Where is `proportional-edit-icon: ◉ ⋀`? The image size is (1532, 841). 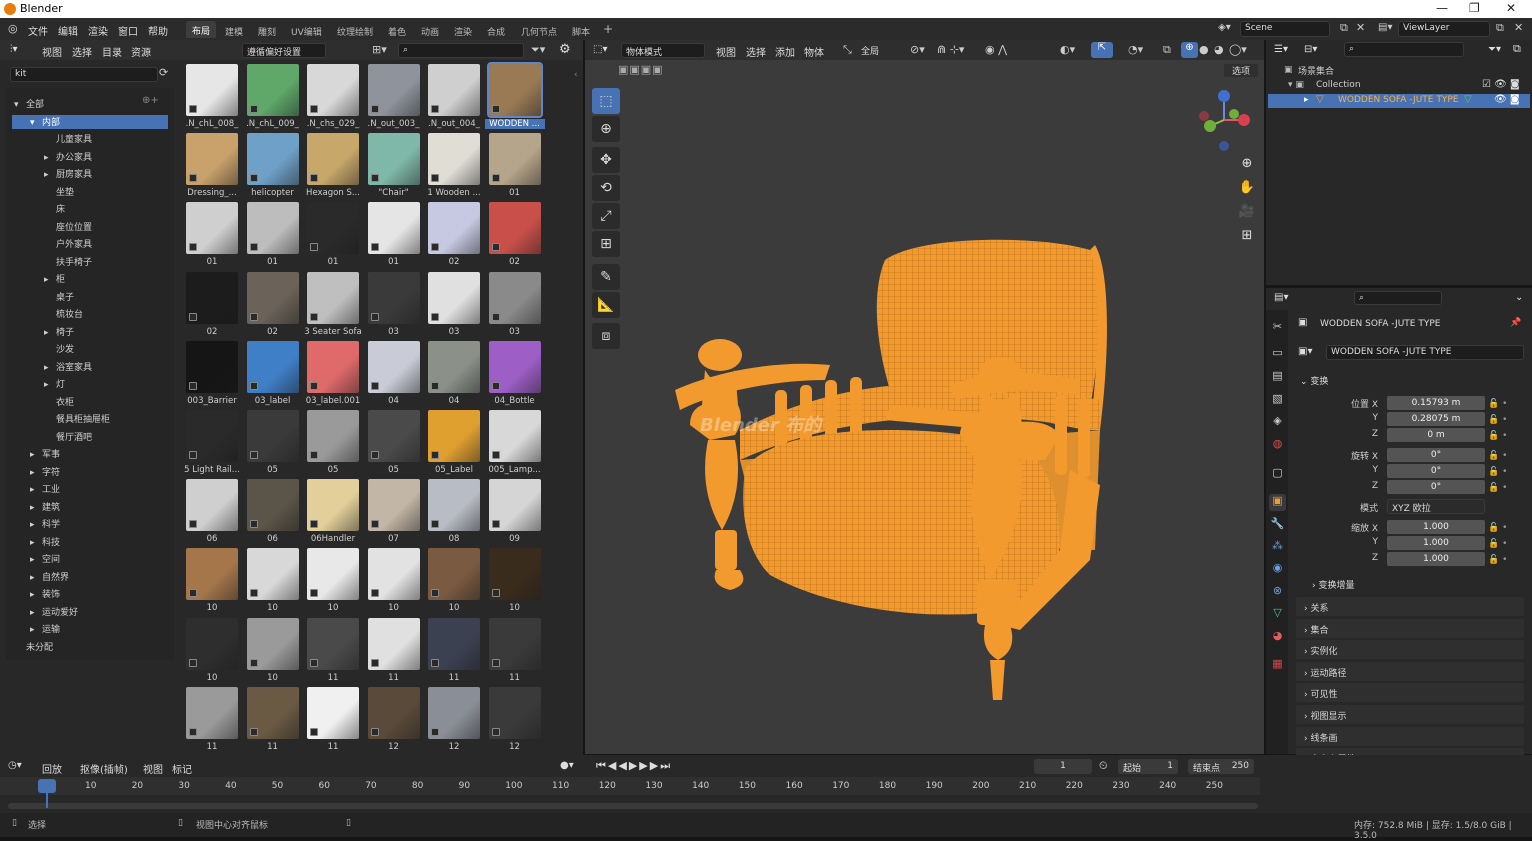 proportional-edit-icon: ◉ ⋀ is located at coordinates (996, 49).